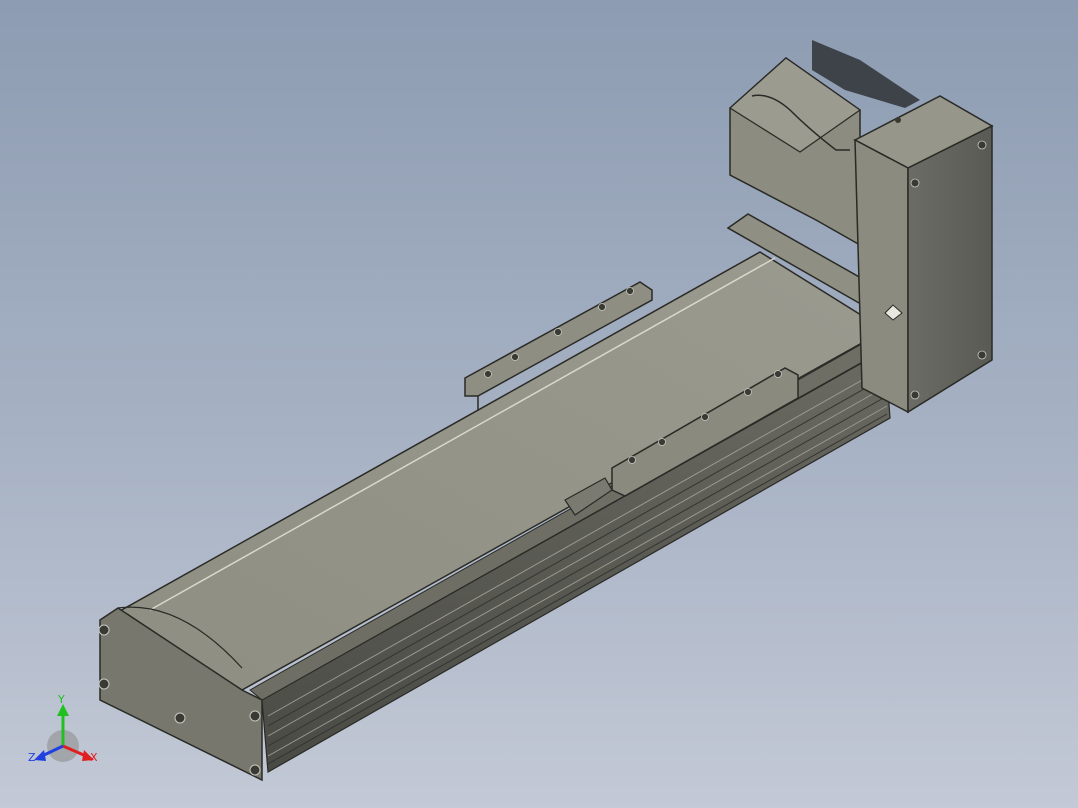 The width and height of the screenshot is (1078, 808). What do you see at coordinates (66, 734) in the screenshot?
I see `coordinate-triad: Y X Z` at bounding box center [66, 734].